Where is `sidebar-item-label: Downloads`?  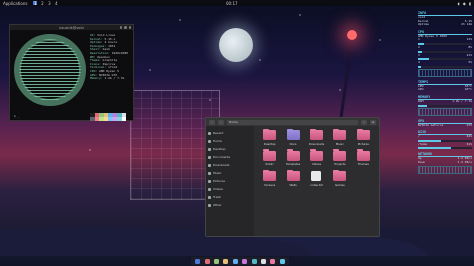 sidebar-item-label: Downloads is located at coordinates (221, 165).